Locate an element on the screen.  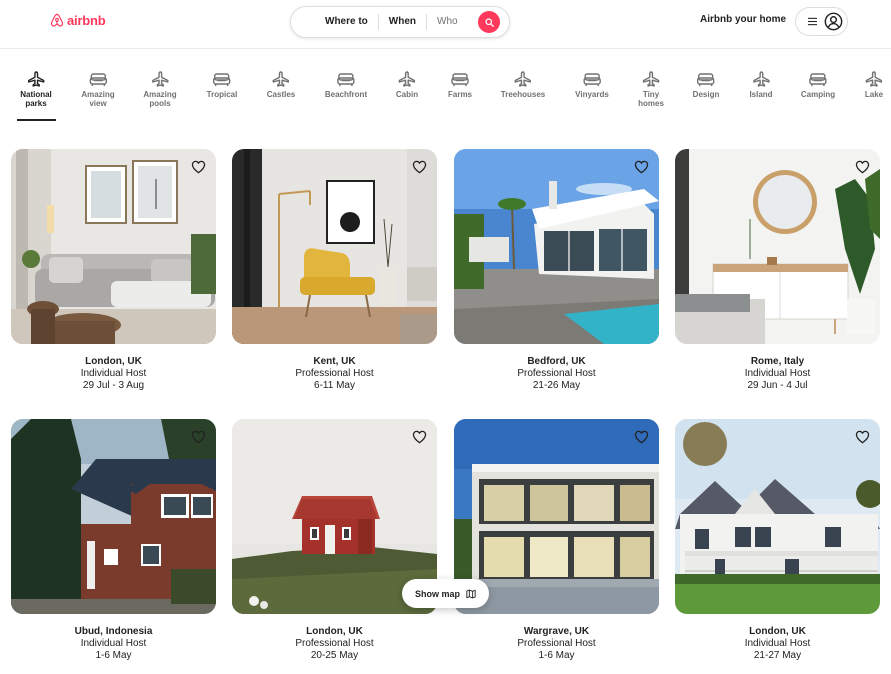
category-beachfront: Beachfront is located at coordinates (346, 85).